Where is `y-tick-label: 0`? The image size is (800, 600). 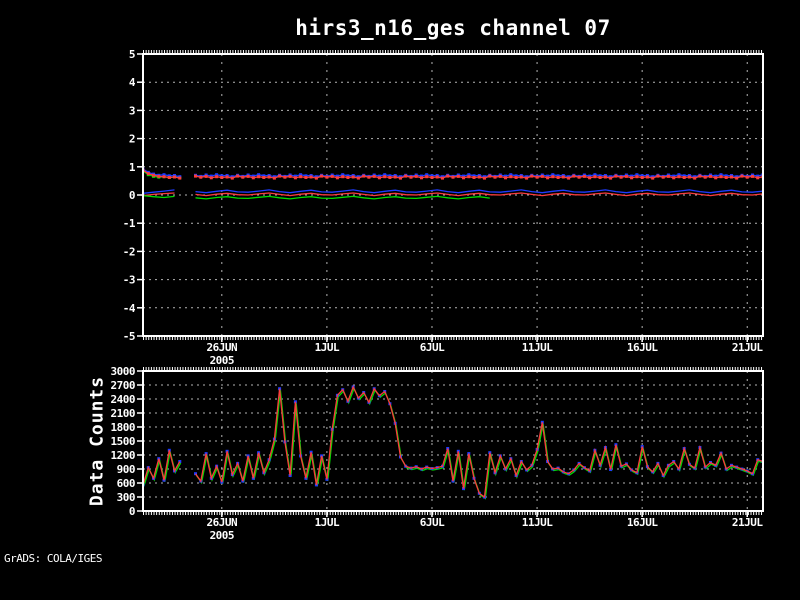
y-tick-label: 0 is located at coordinates (132, 511).